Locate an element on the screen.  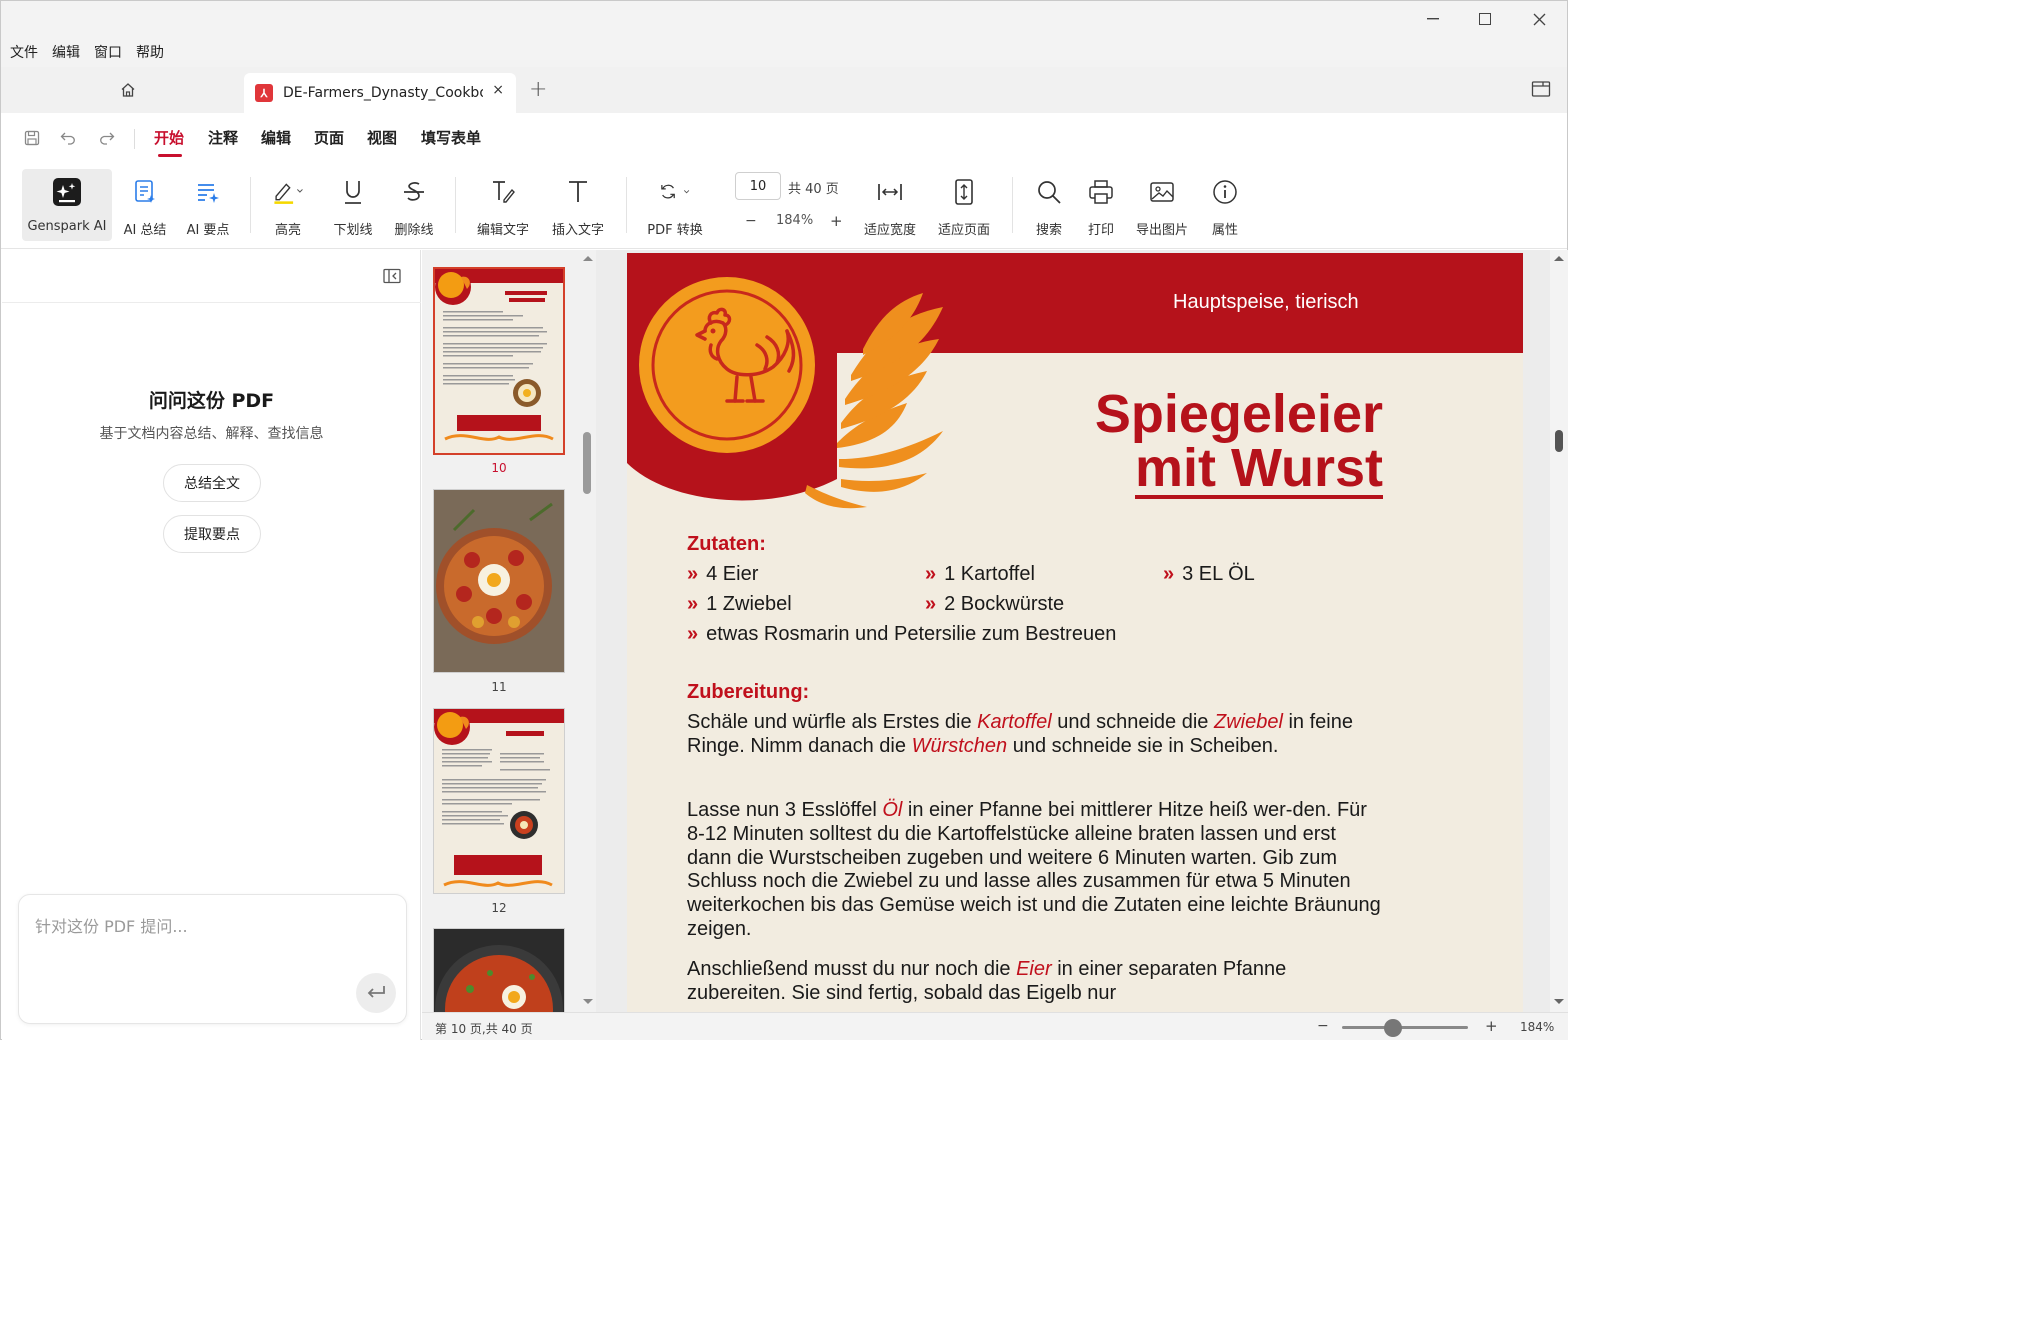
ai-summary-button: AI 总结 is located at coordinates (145, 205).